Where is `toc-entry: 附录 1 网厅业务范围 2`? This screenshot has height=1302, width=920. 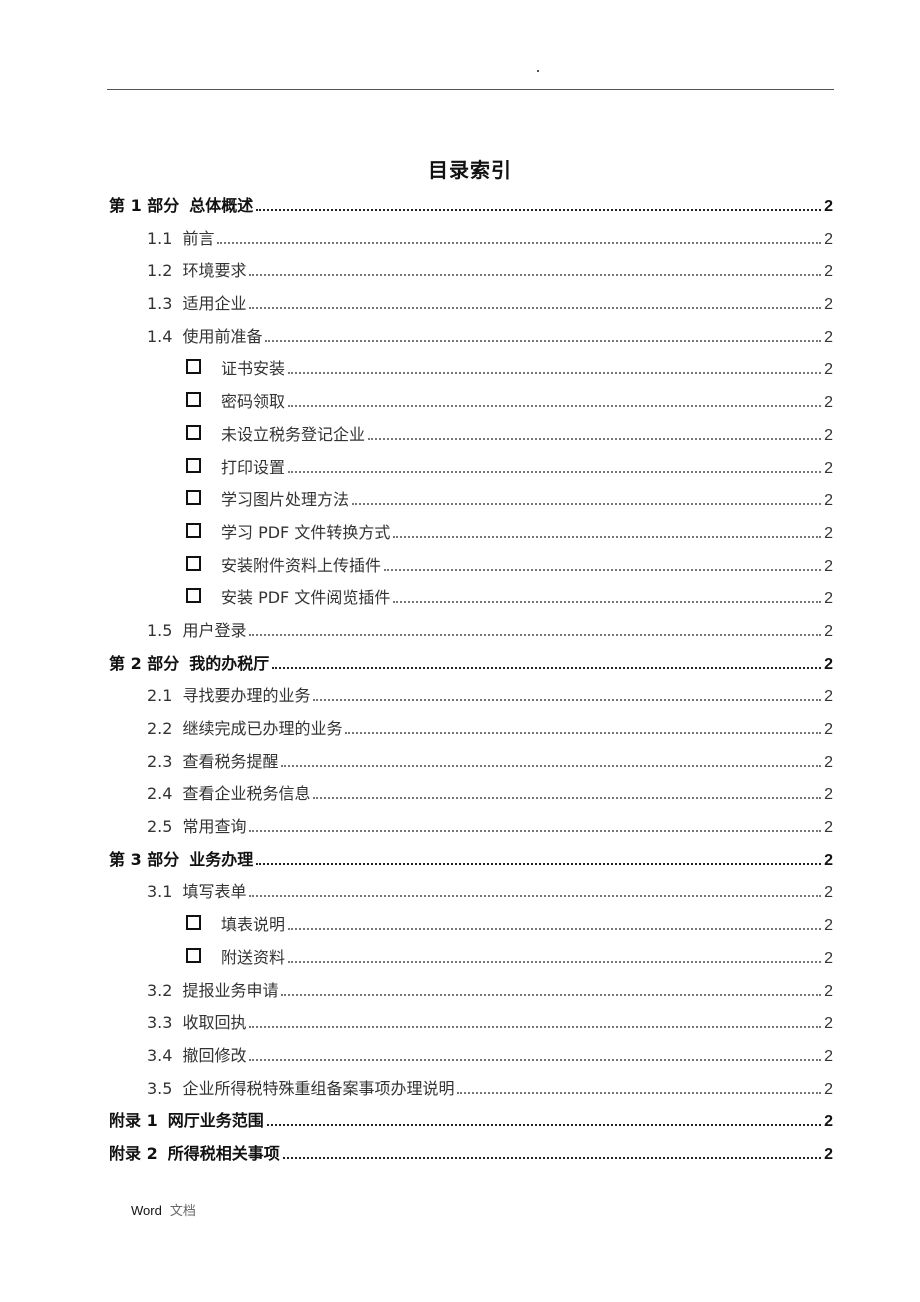 toc-entry: 附录 1 网厅业务范围 2 is located at coordinates (471, 1123).